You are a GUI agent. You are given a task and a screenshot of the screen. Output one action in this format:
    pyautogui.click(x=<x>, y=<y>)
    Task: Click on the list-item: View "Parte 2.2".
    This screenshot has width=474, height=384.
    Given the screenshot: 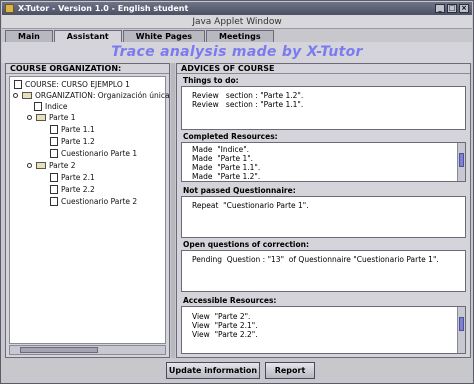 What is the action you would take?
    pyautogui.click(x=225, y=334)
    